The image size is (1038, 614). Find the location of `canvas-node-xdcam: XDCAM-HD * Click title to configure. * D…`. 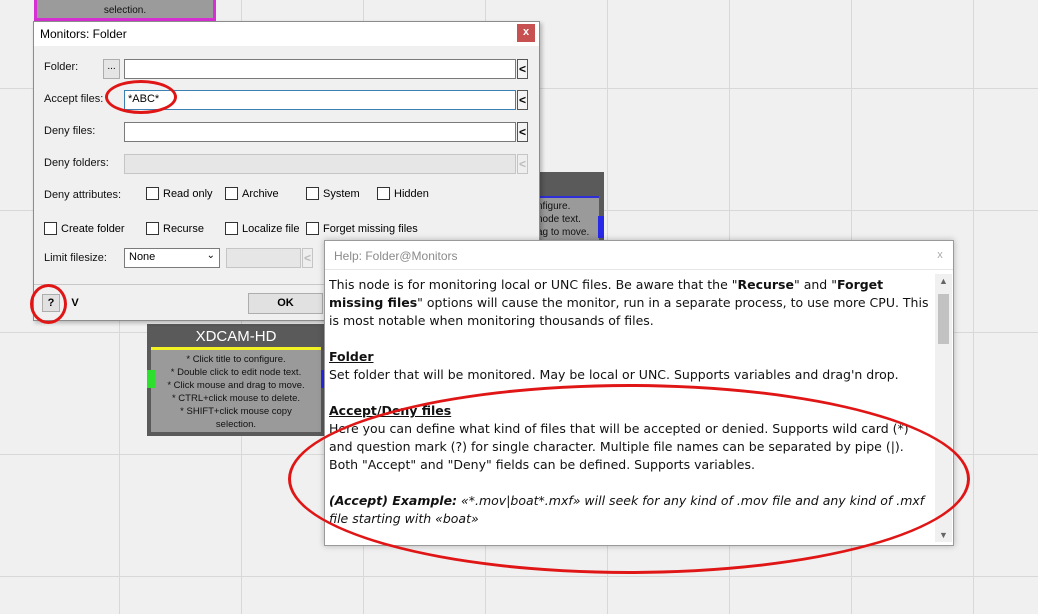

canvas-node-xdcam: XDCAM-HD * Click title to configure. * D… is located at coordinates (236, 380).